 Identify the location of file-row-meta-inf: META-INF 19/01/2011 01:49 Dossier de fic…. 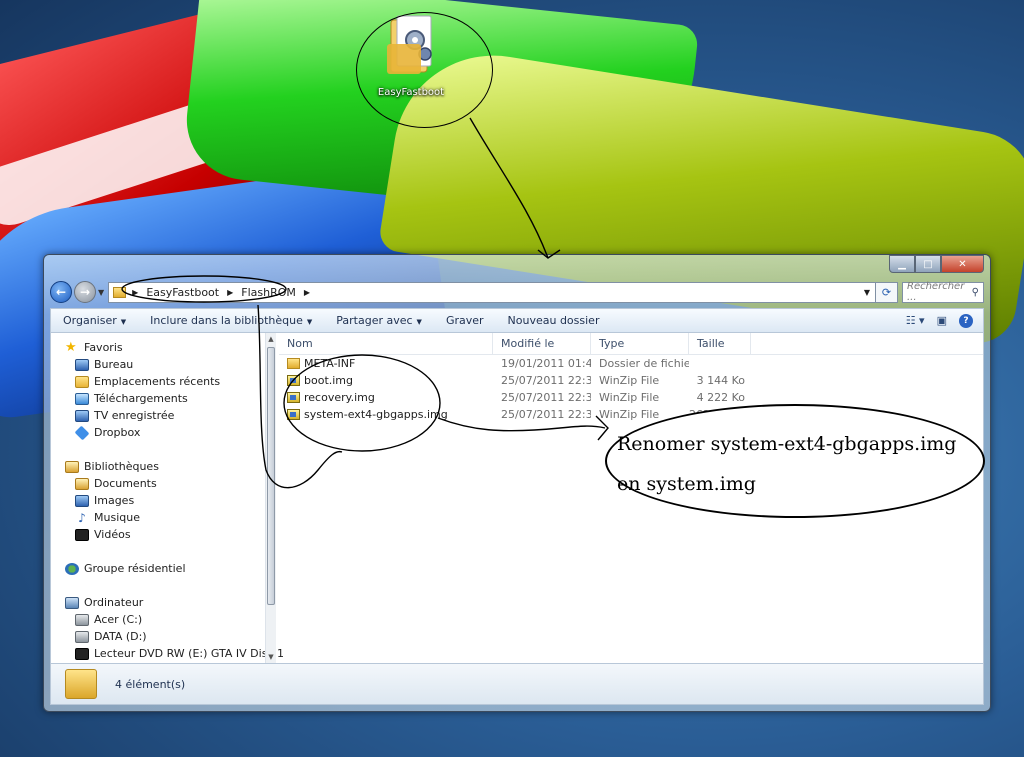
(631, 363).